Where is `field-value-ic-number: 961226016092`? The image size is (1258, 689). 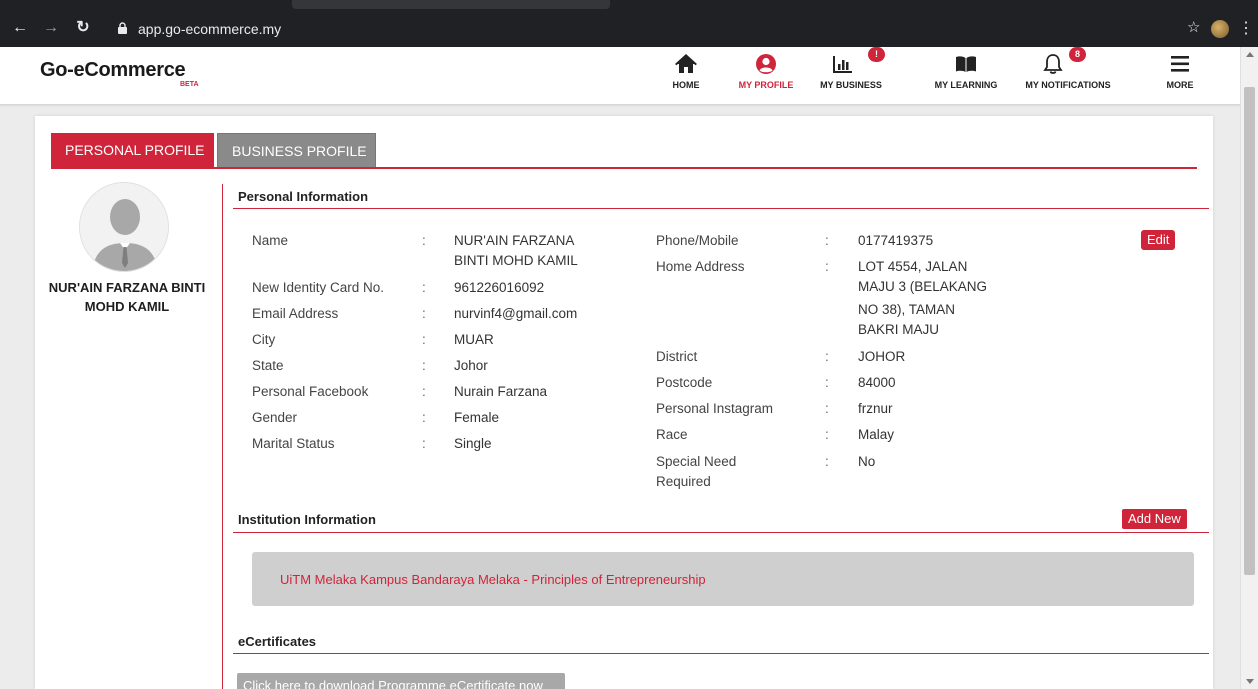
field-value-ic-number: 961226016092 is located at coordinates (499, 287).